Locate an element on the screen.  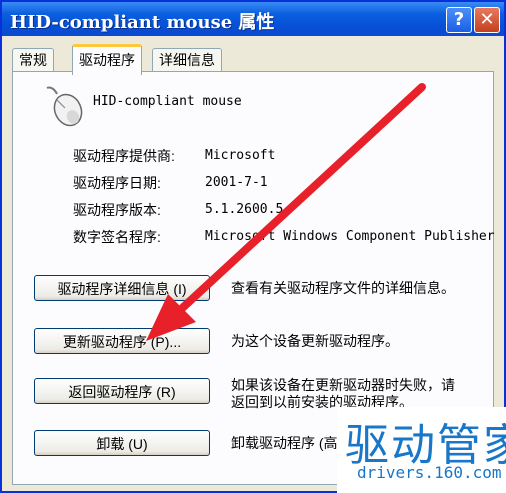
date-value: 2001-7-1 is located at coordinates (236, 182).